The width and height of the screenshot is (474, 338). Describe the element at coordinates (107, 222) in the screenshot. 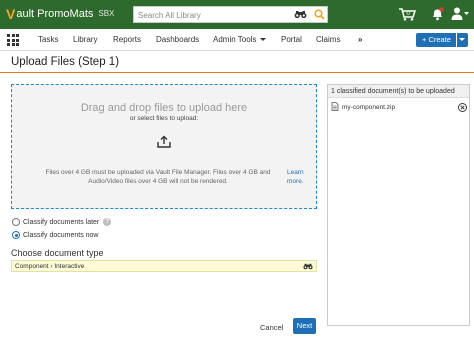

I see `help-icon: ?` at that location.